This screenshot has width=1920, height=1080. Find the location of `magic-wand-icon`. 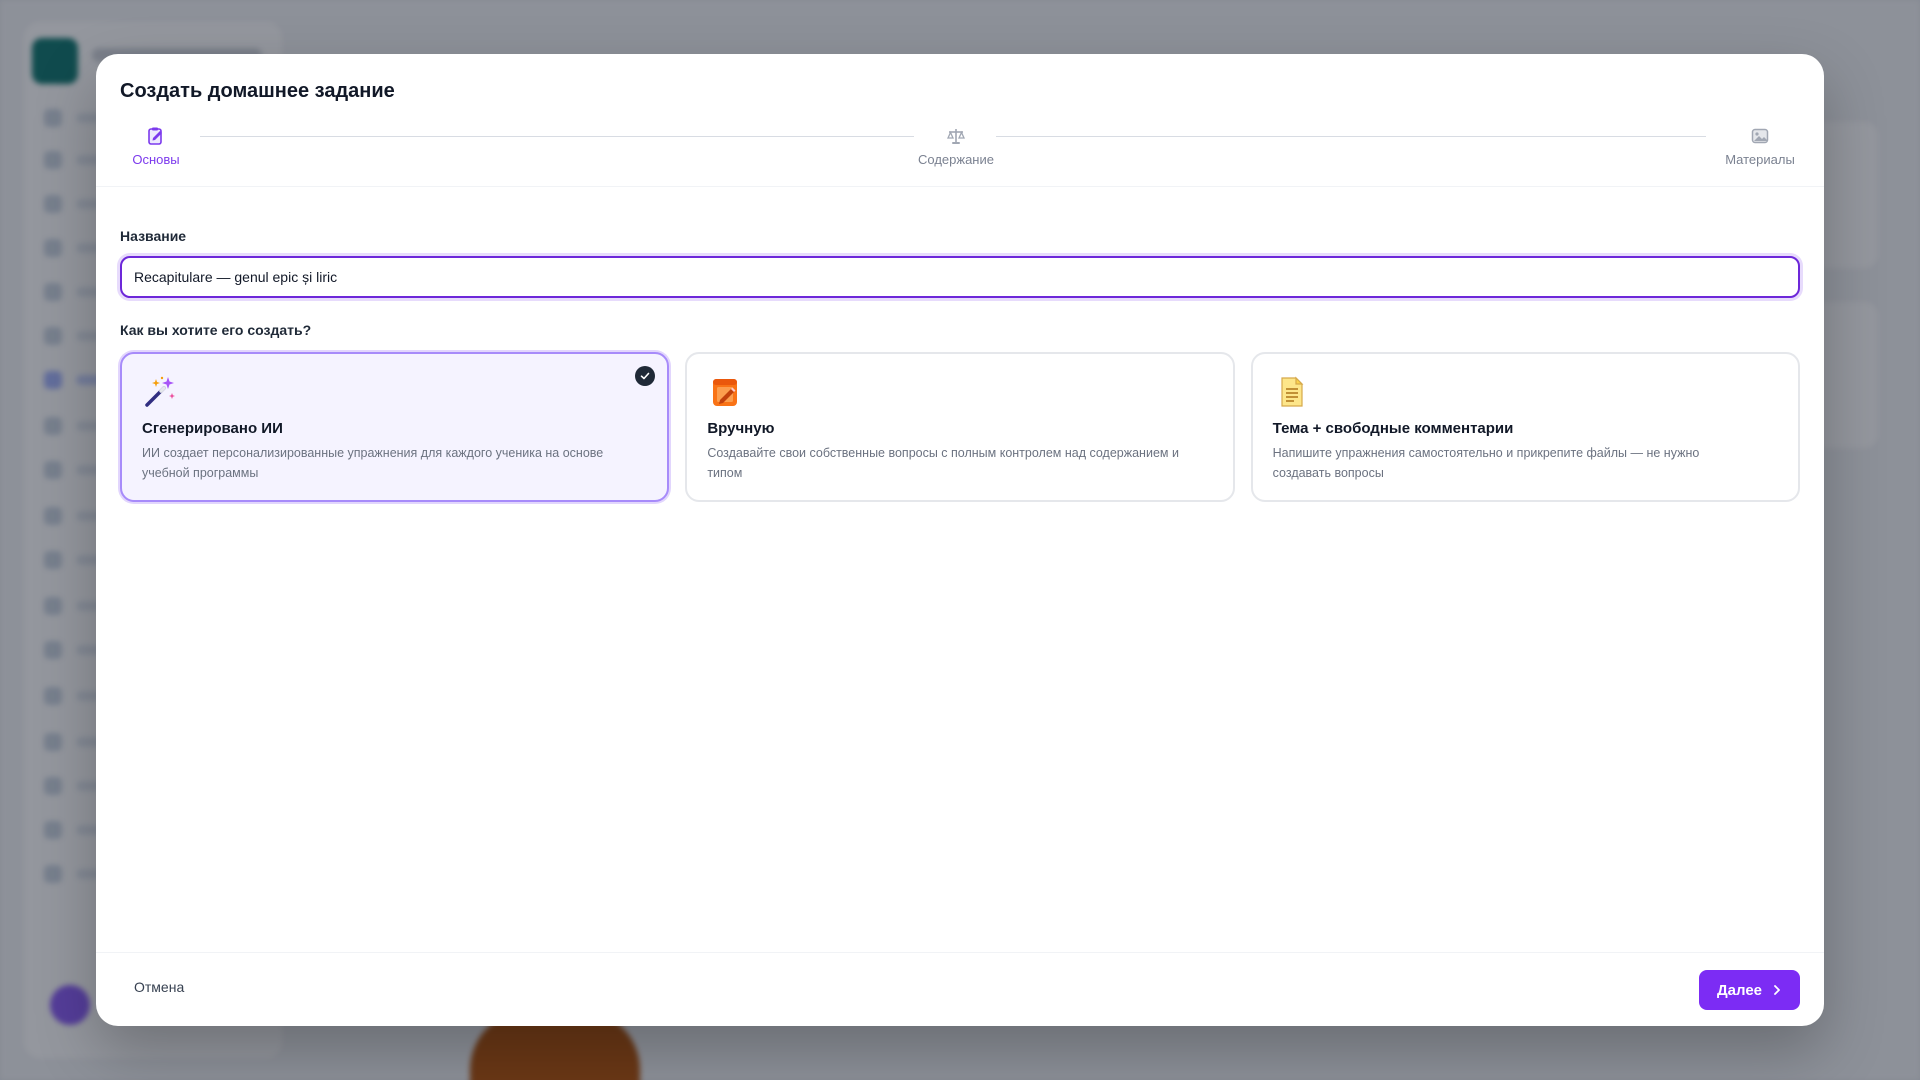

magic-wand-icon is located at coordinates (160, 391).